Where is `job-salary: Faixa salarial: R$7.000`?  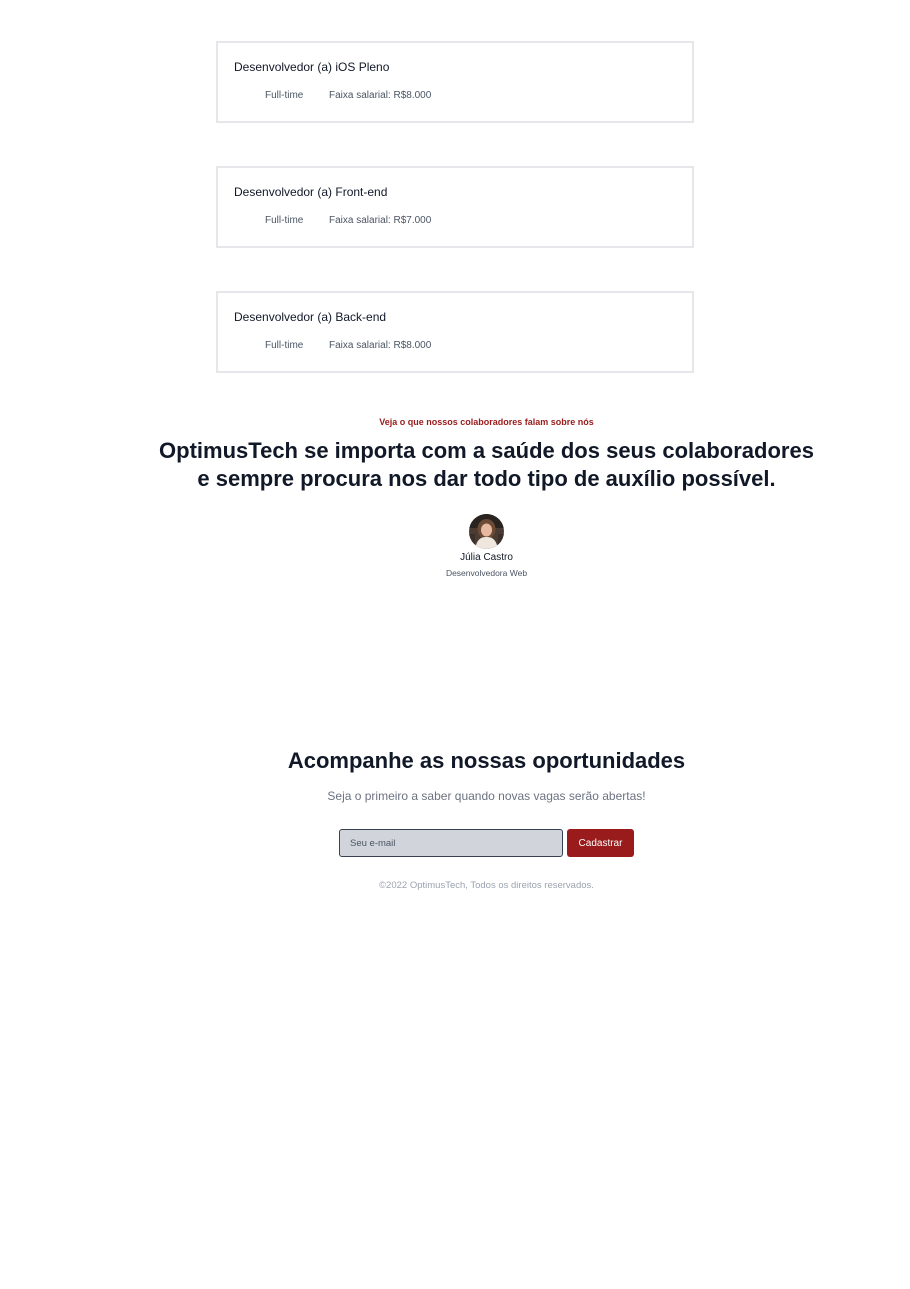
job-salary: Faixa salarial: R$7.000 is located at coordinates (380, 220).